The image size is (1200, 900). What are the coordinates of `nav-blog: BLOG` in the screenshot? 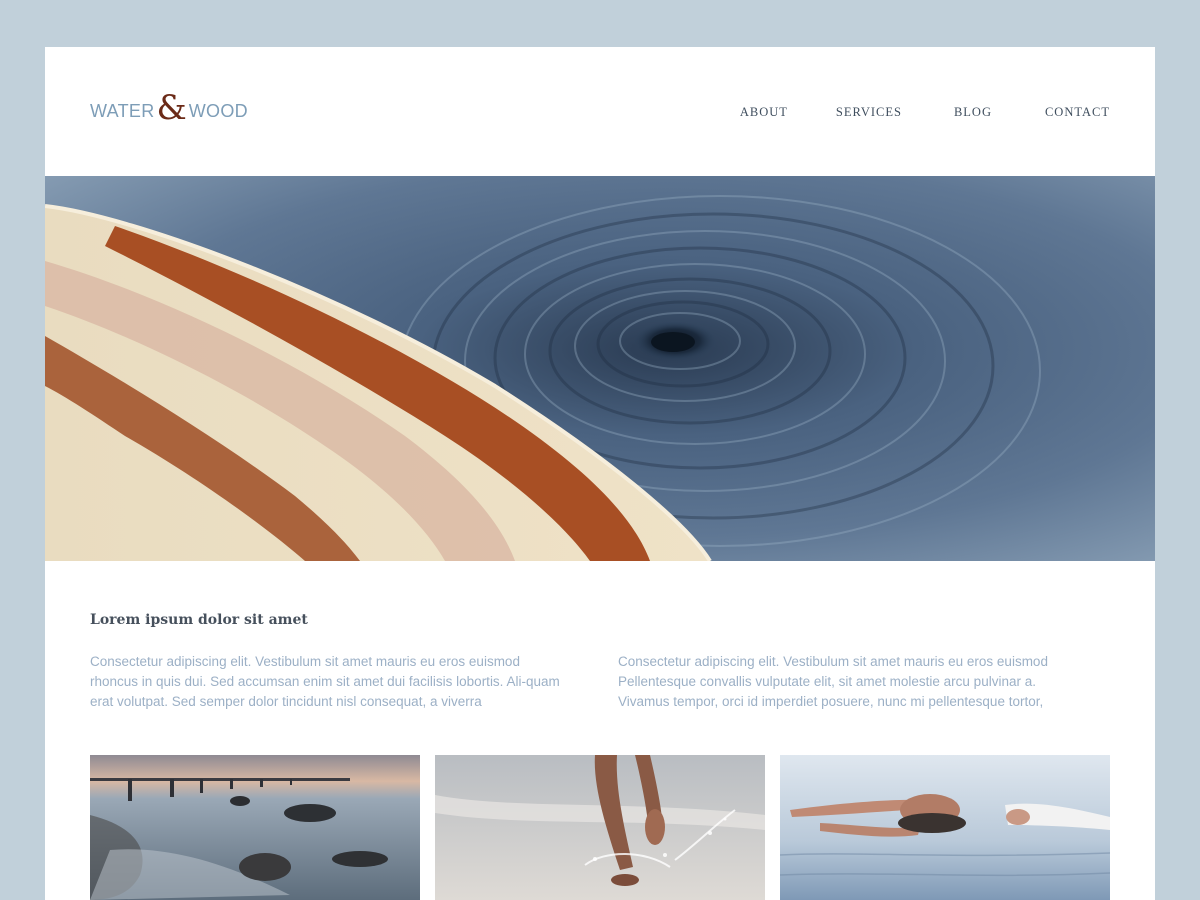 It's located at (973, 112).